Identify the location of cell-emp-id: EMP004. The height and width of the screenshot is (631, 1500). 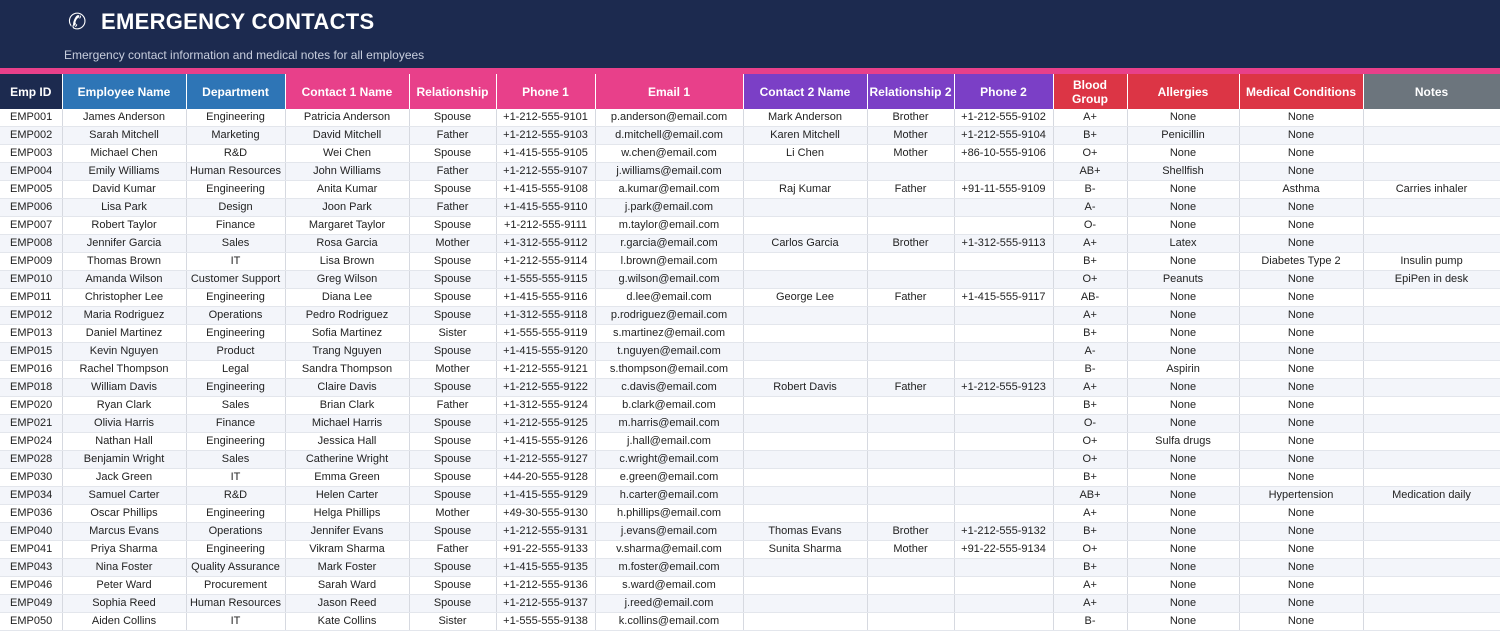
(31, 171).